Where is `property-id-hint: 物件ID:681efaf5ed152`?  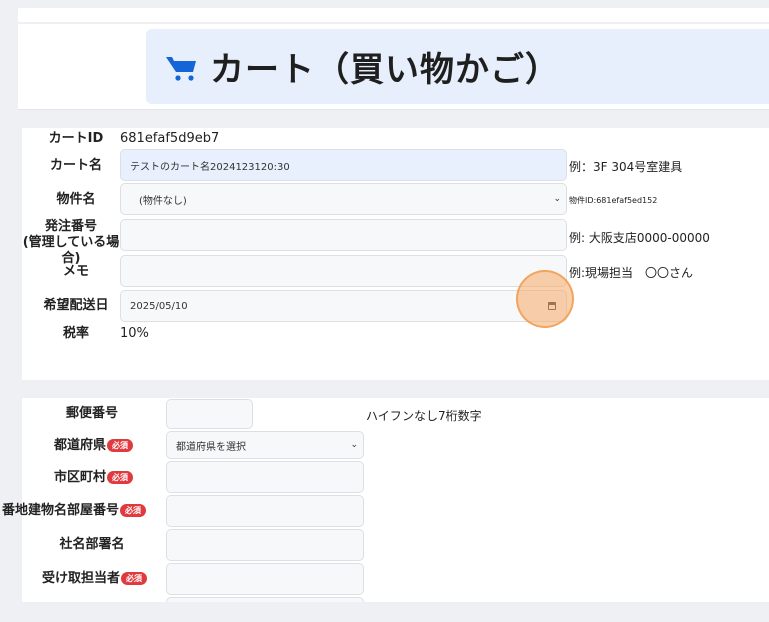
property-id-hint: 物件ID:681efaf5ed152 is located at coordinates (613, 200).